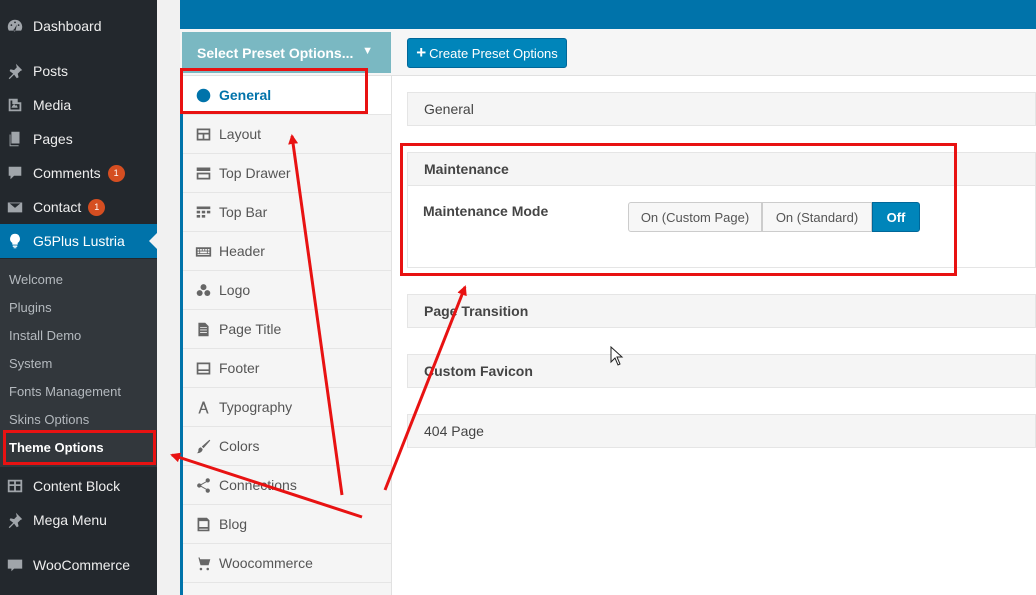  Describe the element at coordinates (67, 173) in the screenshot. I see `menu-item-label: Comments` at that location.